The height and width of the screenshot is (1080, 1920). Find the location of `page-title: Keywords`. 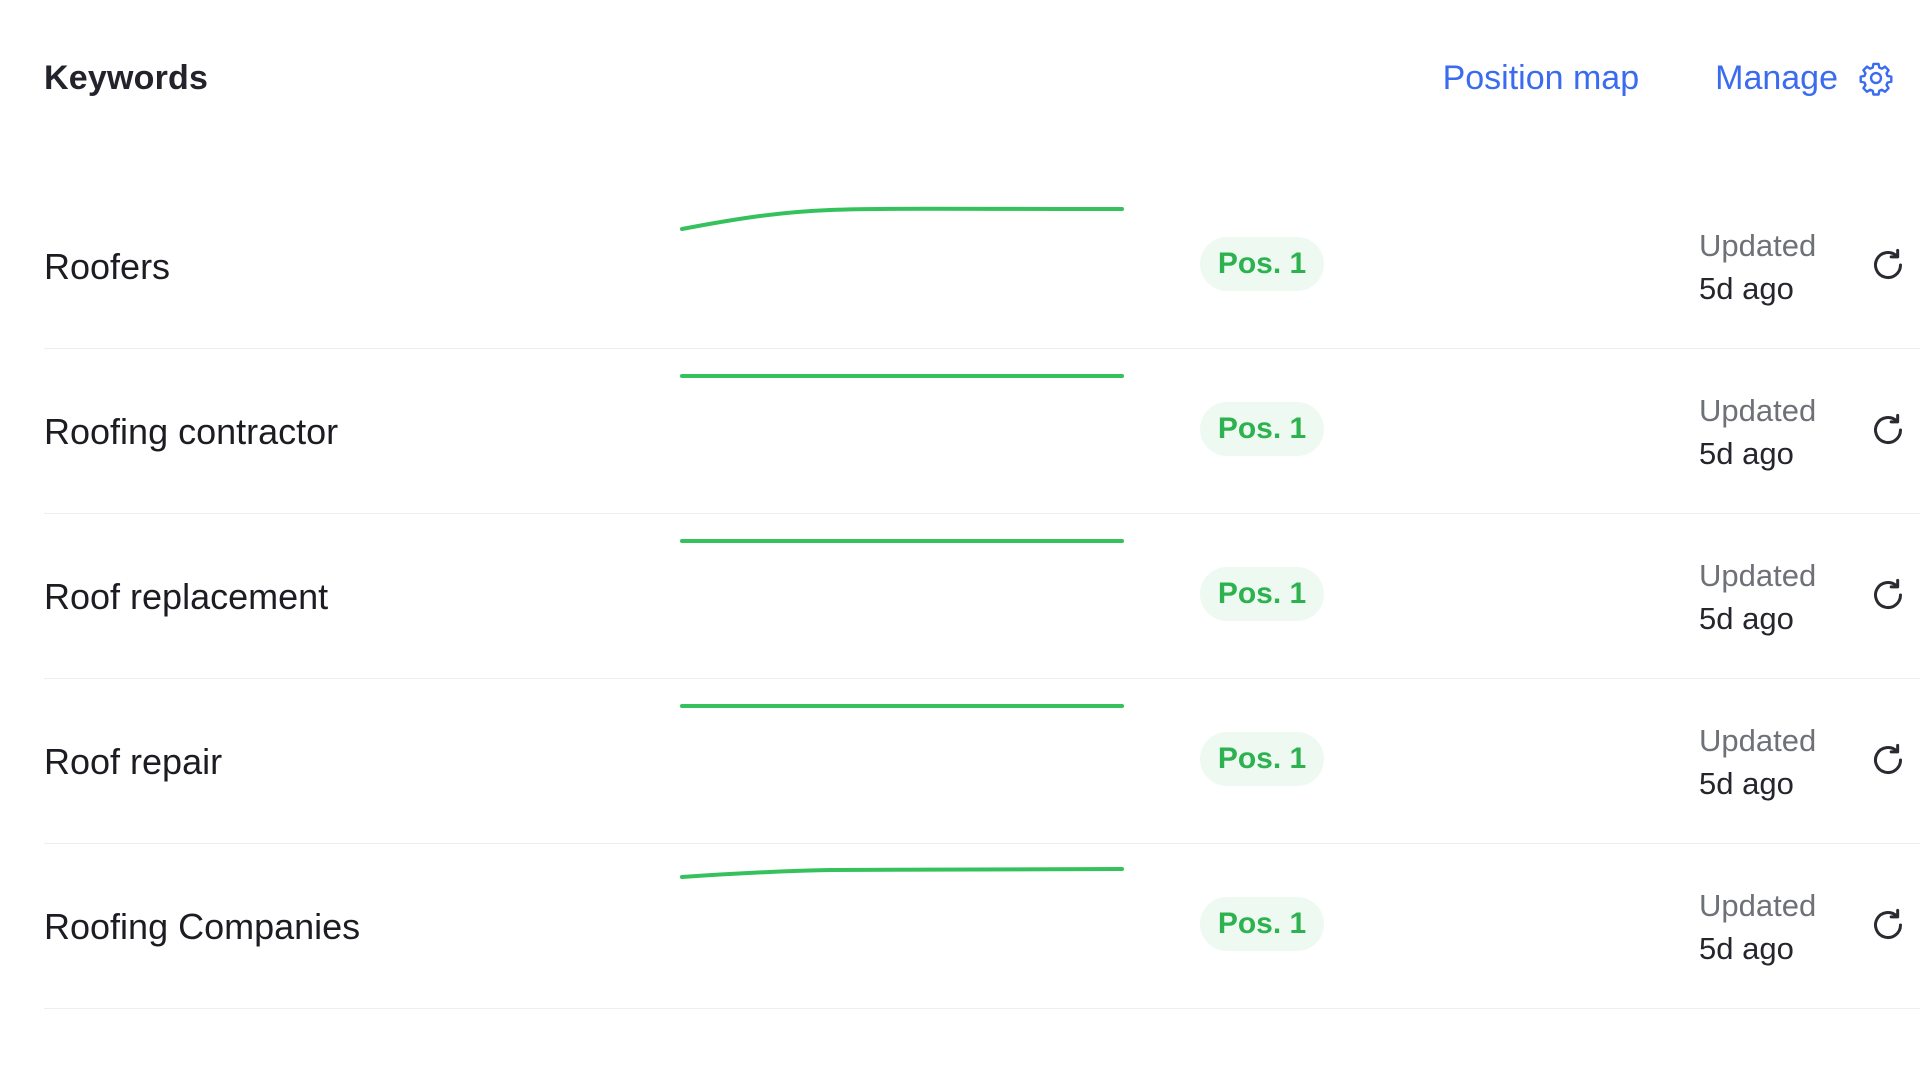

page-title: Keywords is located at coordinates (126, 77).